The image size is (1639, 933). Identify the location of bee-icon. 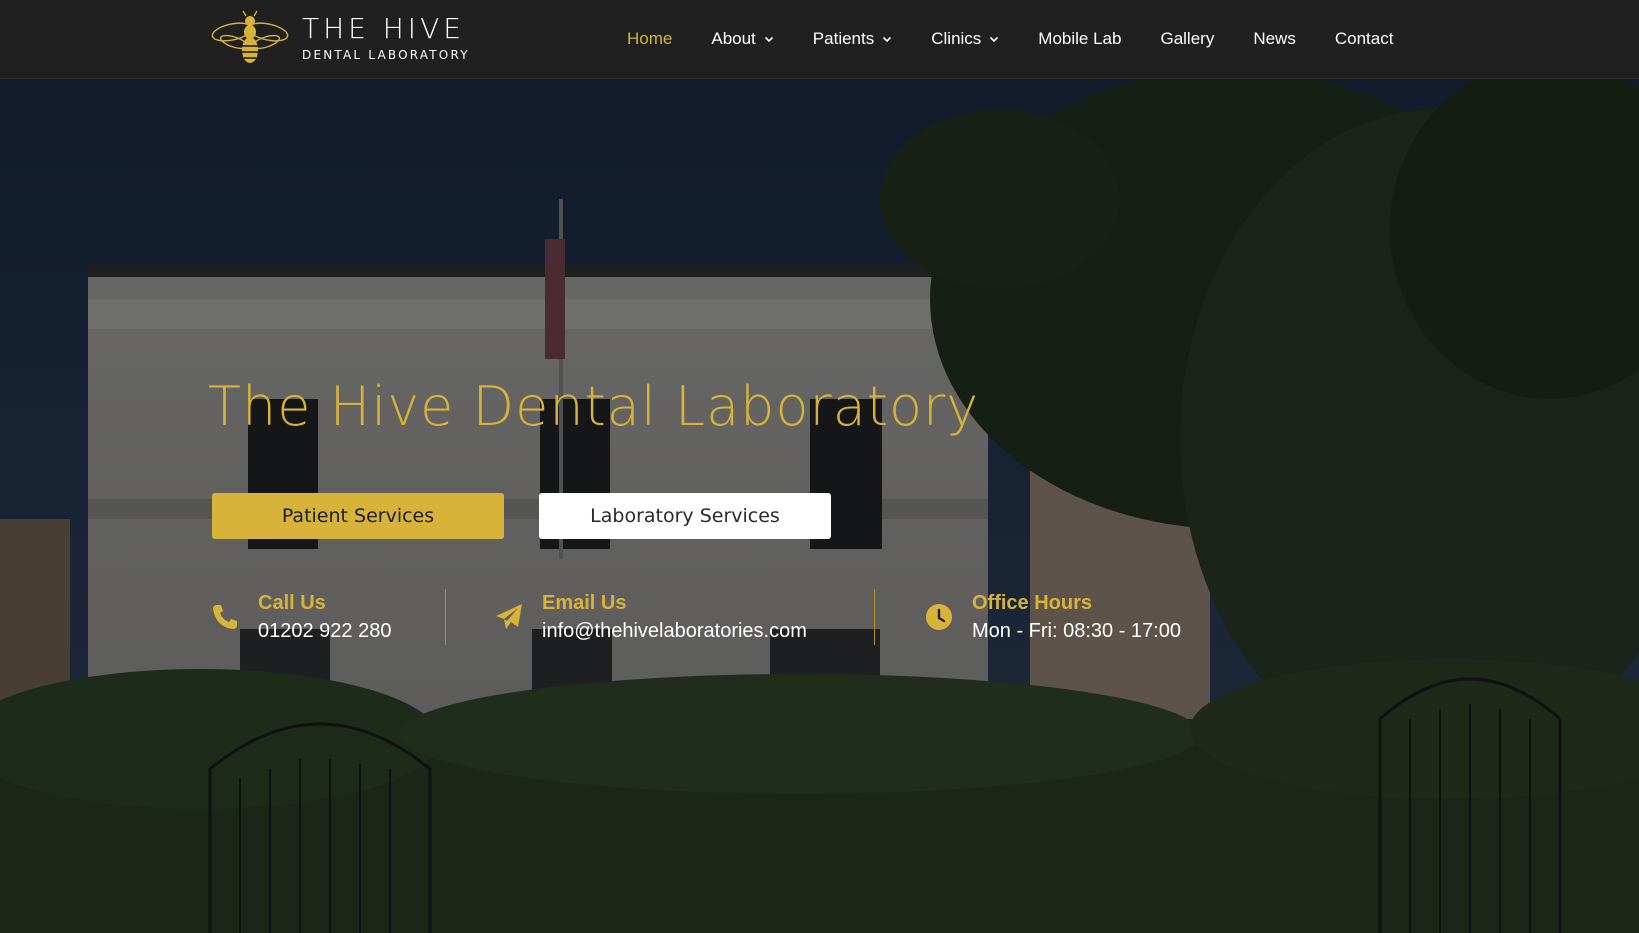
(250, 36).